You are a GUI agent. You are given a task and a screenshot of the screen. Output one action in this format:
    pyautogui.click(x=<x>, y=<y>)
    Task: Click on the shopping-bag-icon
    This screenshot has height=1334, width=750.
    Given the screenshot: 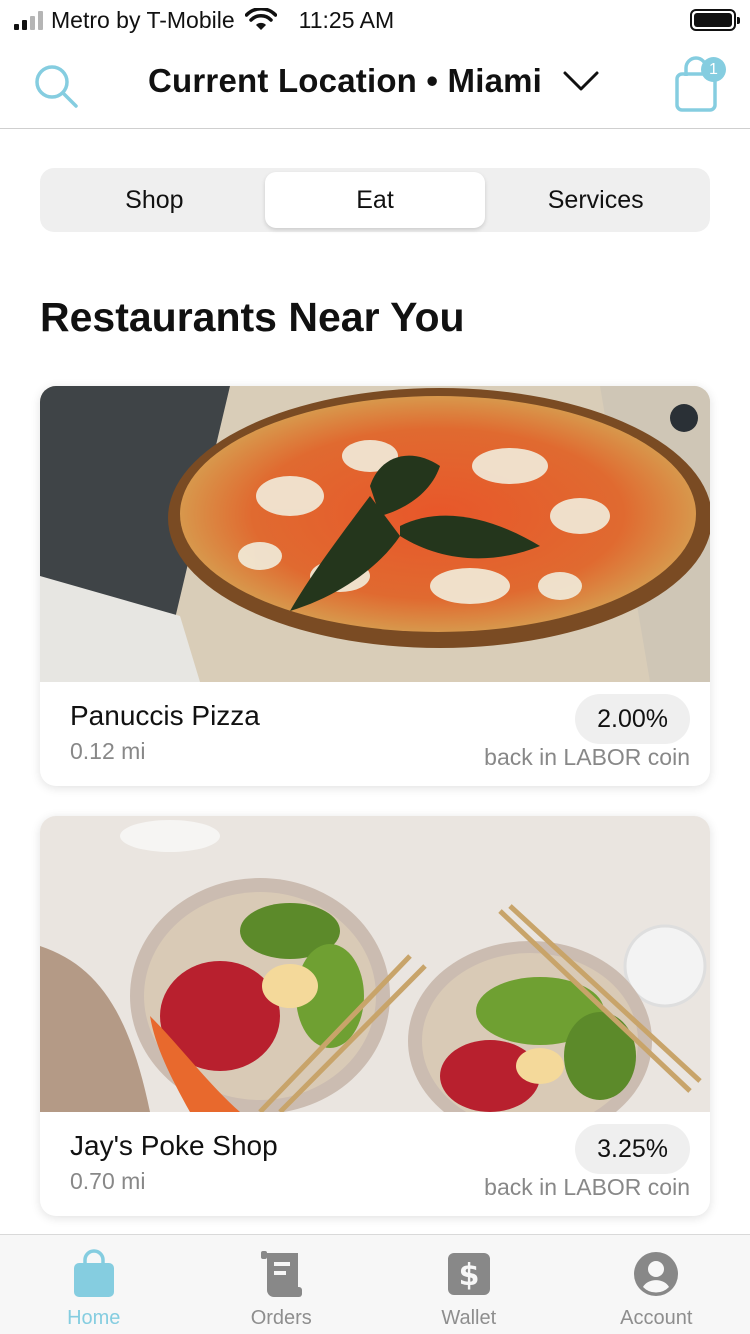 What is the action you would take?
    pyautogui.click(x=93, y=1273)
    